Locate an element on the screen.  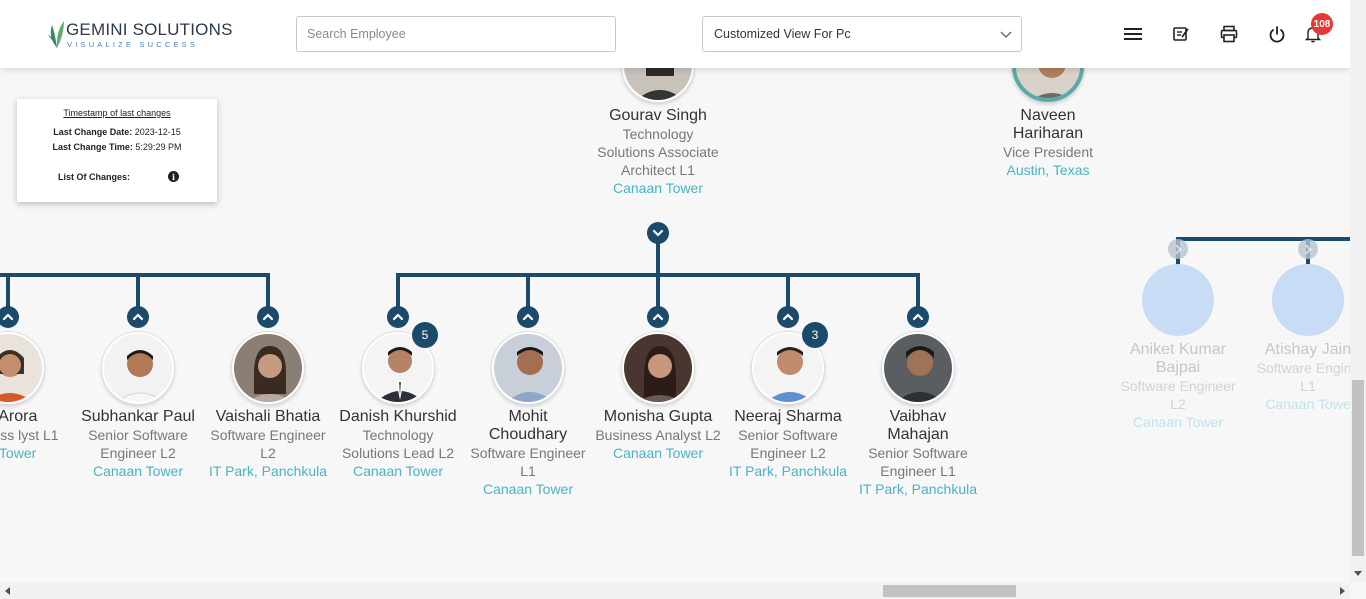
print-icon is located at coordinates (1229, 34).